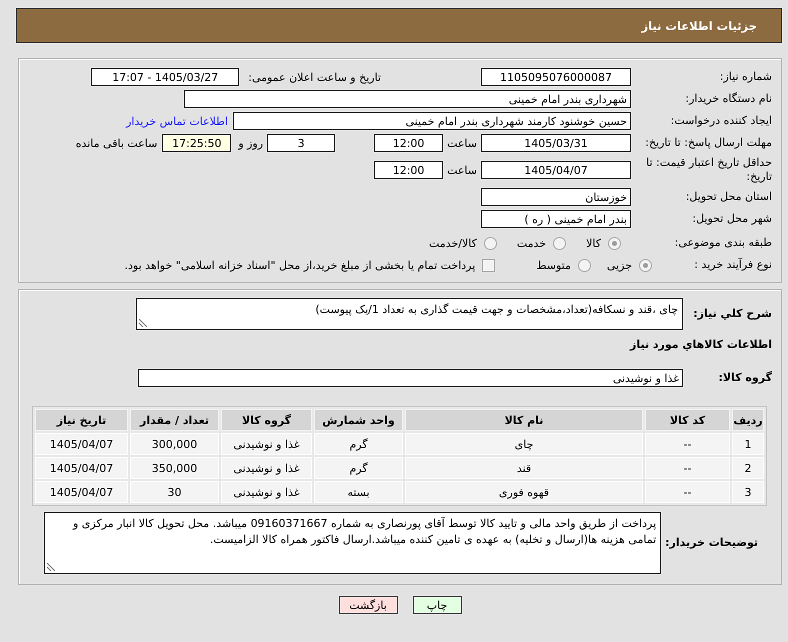 The width and height of the screenshot is (788, 642). Describe the element at coordinates (732, 265) in the screenshot. I see `field-label: نوع فرآیند خرید :` at that location.